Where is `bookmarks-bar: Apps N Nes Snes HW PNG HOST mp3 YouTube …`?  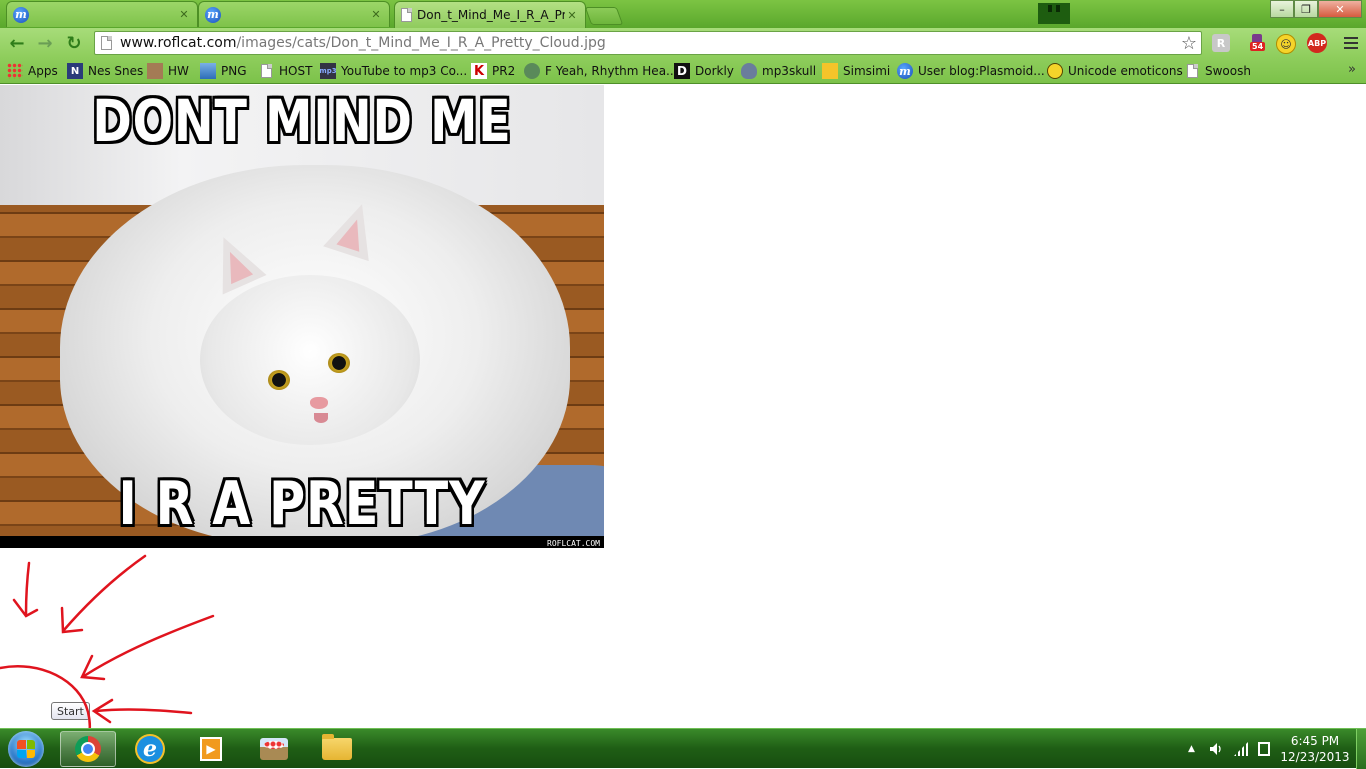 bookmarks-bar: Apps N Nes Snes HW PNG HOST mp3 YouTube … is located at coordinates (683, 71).